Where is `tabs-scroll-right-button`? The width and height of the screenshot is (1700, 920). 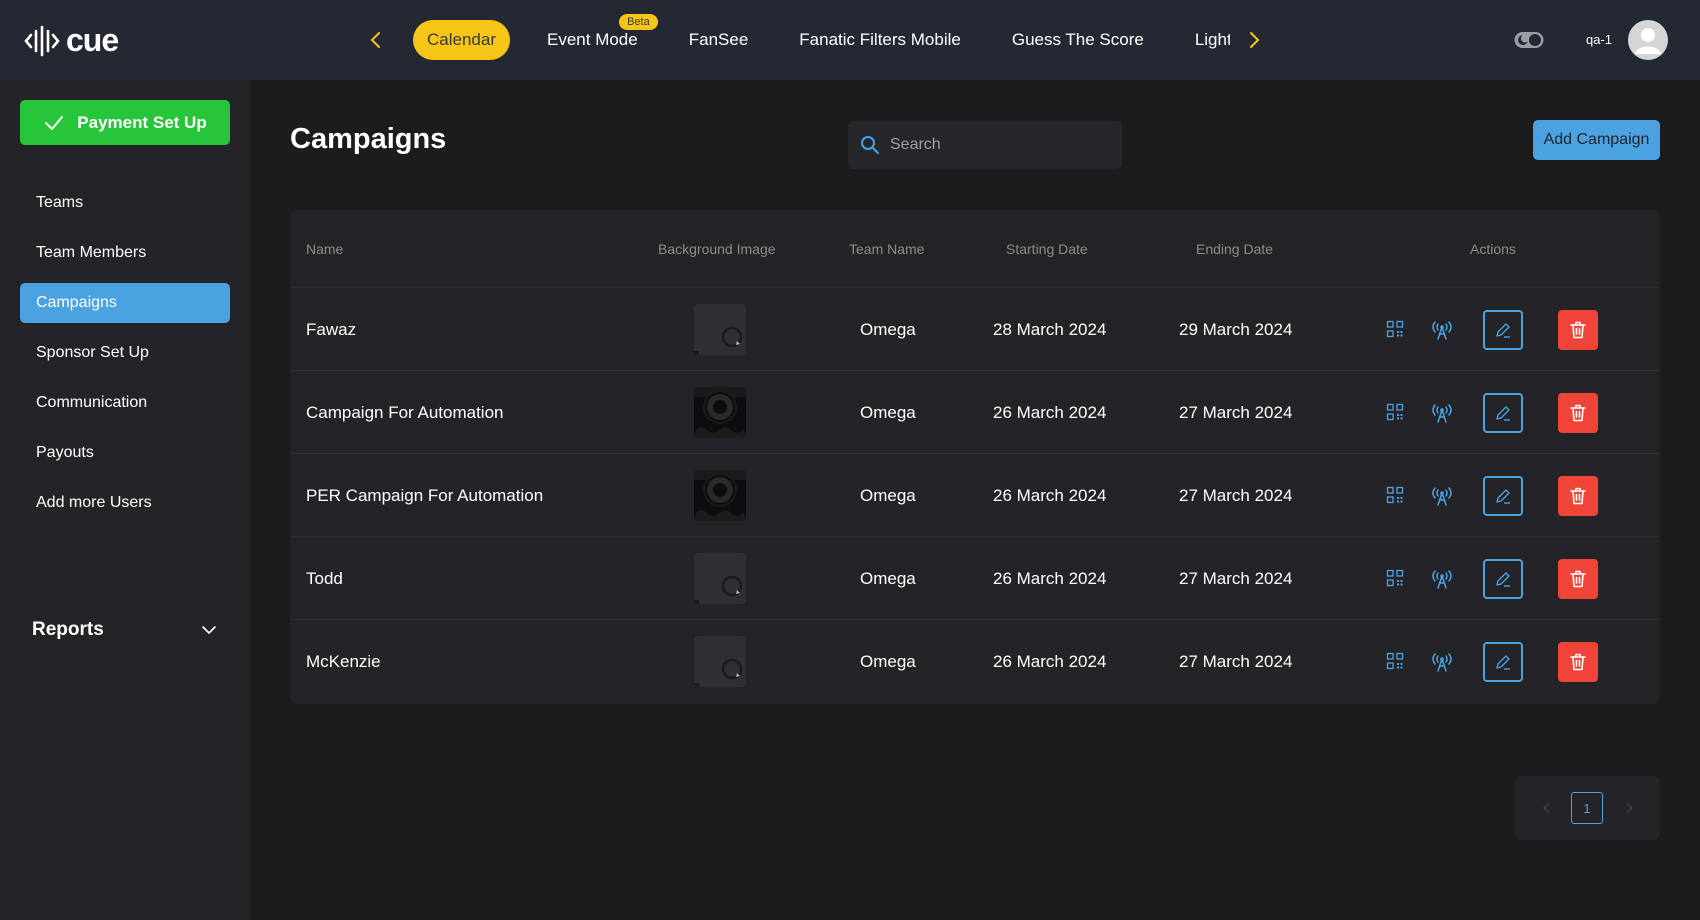
tabs-scroll-right-button is located at coordinates (1254, 40).